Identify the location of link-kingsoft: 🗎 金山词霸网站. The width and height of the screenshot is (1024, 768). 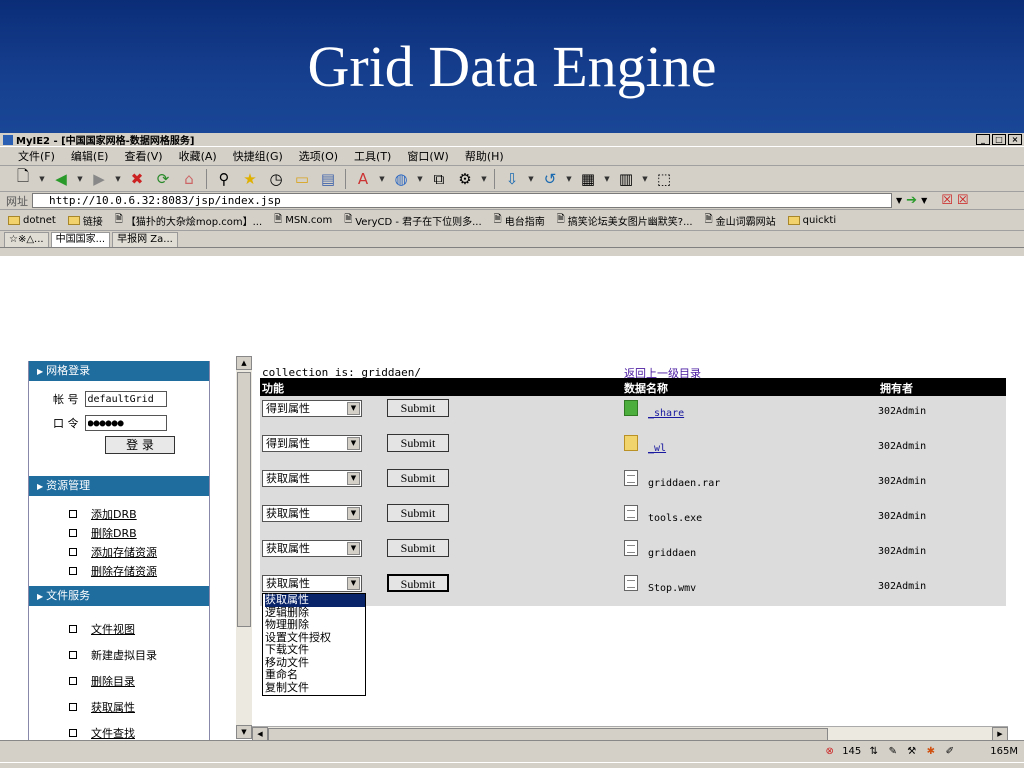
(740, 220).